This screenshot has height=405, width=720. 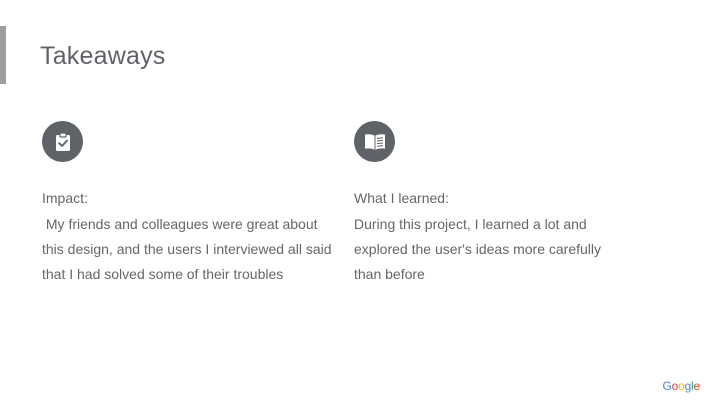 What do you see at coordinates (681, 386) in the screenshot?
I see `google-logo: Google` at bounding box center [681, 386].